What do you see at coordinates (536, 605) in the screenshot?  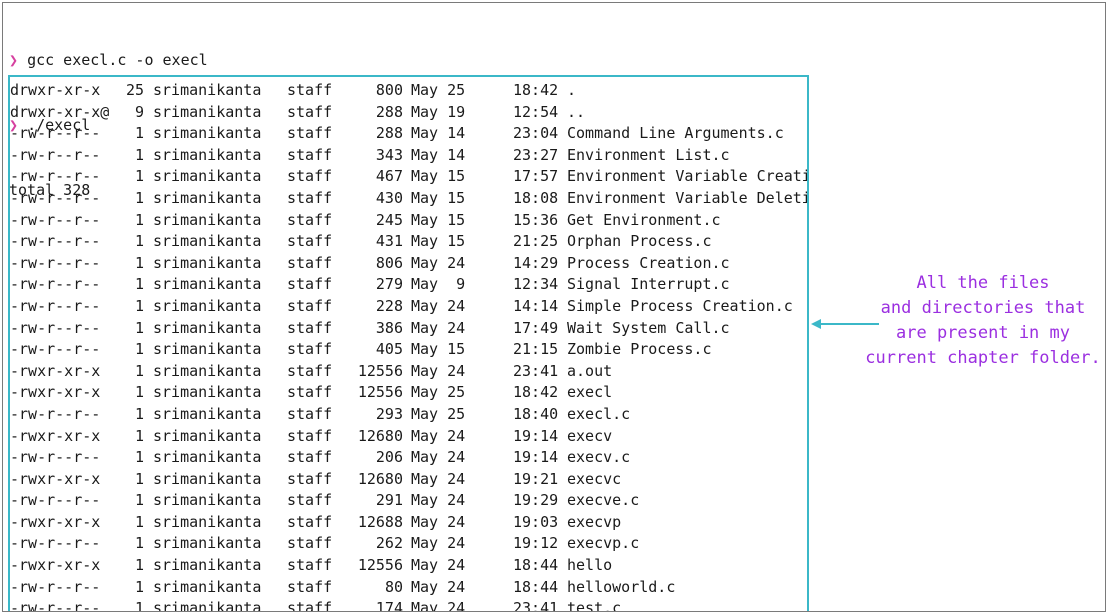 I see `modified-time: 23:41` at bounding box center [536, 605].